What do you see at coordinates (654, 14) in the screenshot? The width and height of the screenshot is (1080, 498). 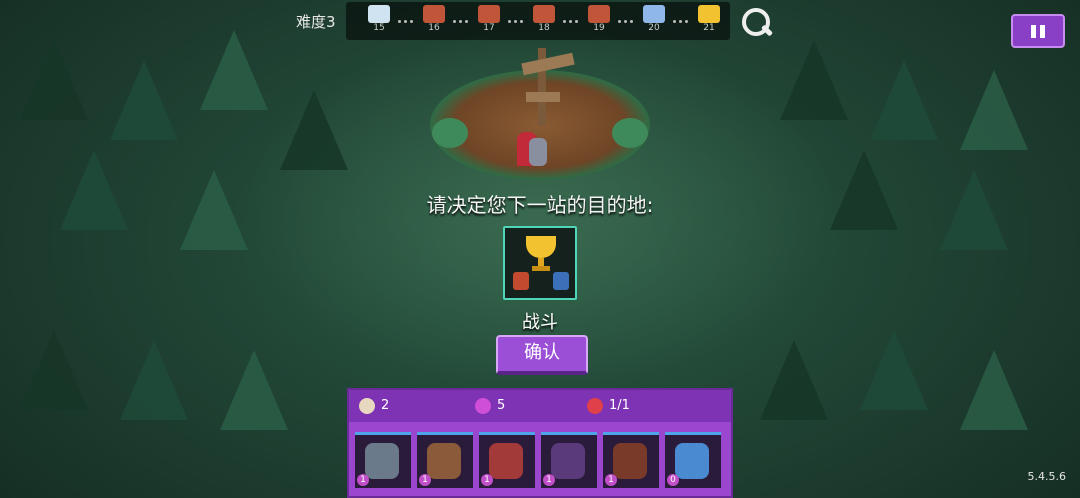 I see `ice-boss-icon` at bounding box center [654, 14].